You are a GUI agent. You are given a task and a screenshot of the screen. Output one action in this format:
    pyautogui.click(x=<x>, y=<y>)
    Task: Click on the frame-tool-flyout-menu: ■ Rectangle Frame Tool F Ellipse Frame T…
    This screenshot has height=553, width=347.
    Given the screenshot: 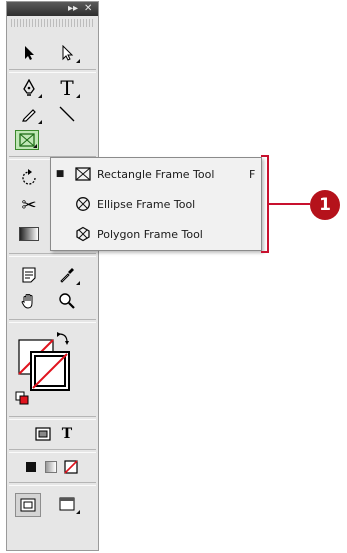 What is the action you would take?
    pyautogui.click(x=156, y=204)
    